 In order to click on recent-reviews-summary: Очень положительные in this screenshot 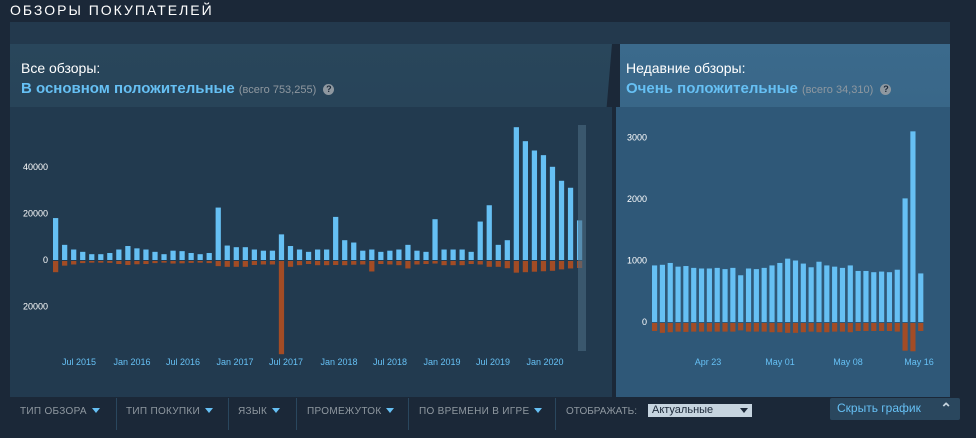, I will do `click(712, 88)`.